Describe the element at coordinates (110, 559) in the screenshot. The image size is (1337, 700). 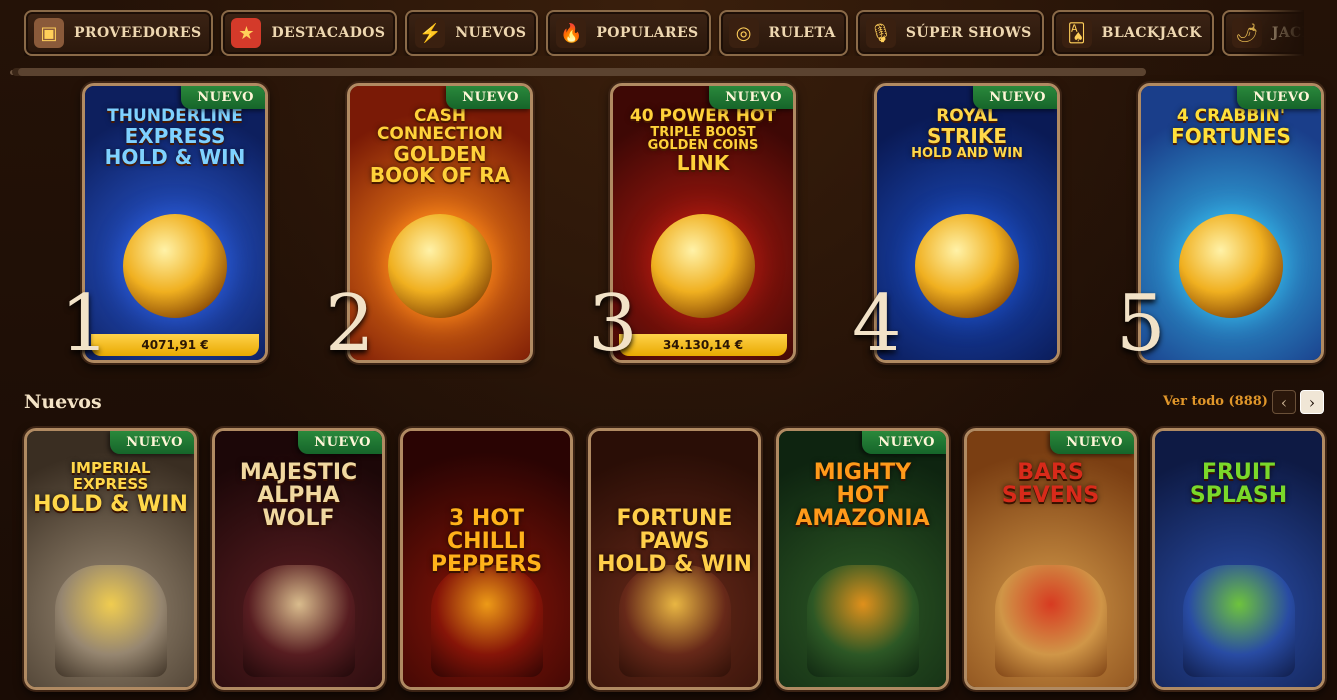
I see `game-card: IMPERIAL EXPRESS HOLD & WIN NUEVO` at that location.